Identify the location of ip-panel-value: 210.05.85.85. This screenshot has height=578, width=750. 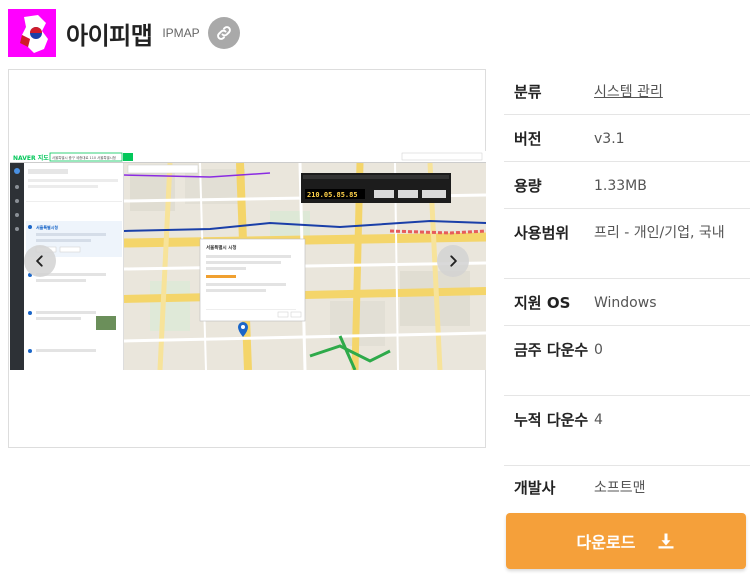
(332, 195).